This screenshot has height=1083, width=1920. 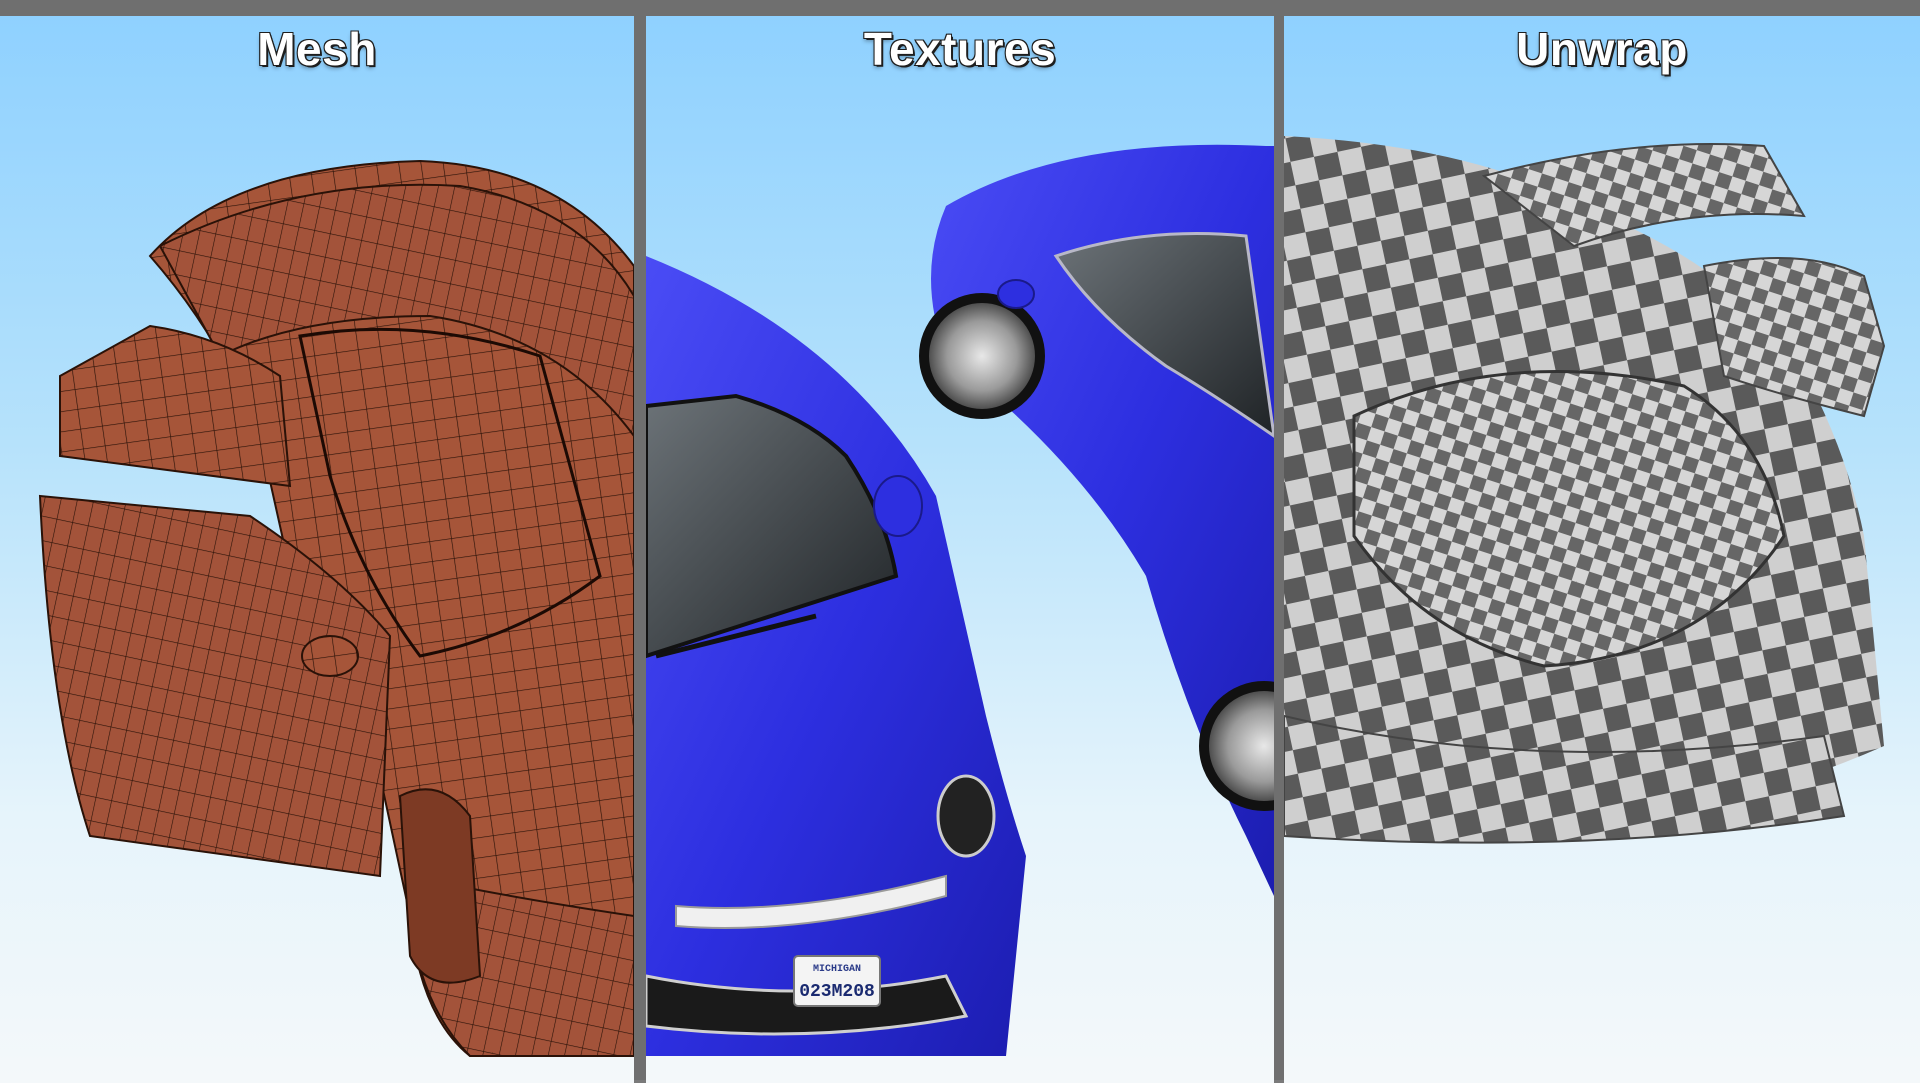 What do you see at coordinates (1016, 294) in the screenshot?
I see `right-car-mirror` at bounding box center [1016, 294].